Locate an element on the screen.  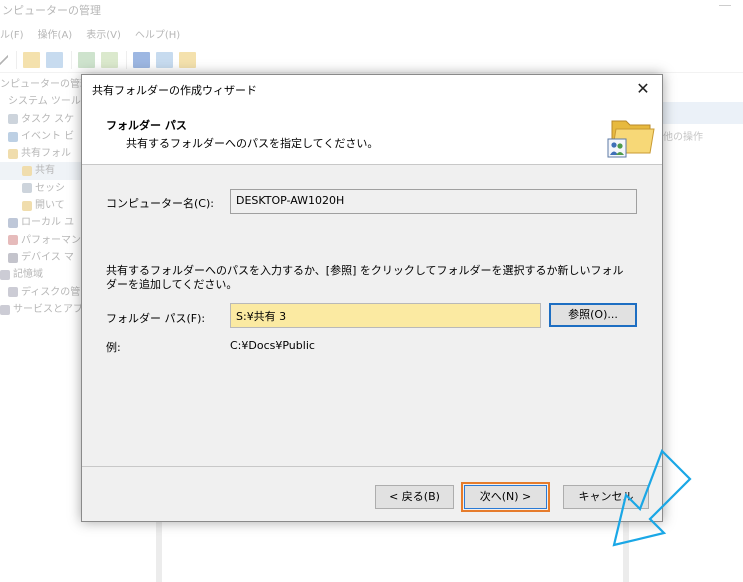
folder-up-icon is located at coordinates (31, 59).